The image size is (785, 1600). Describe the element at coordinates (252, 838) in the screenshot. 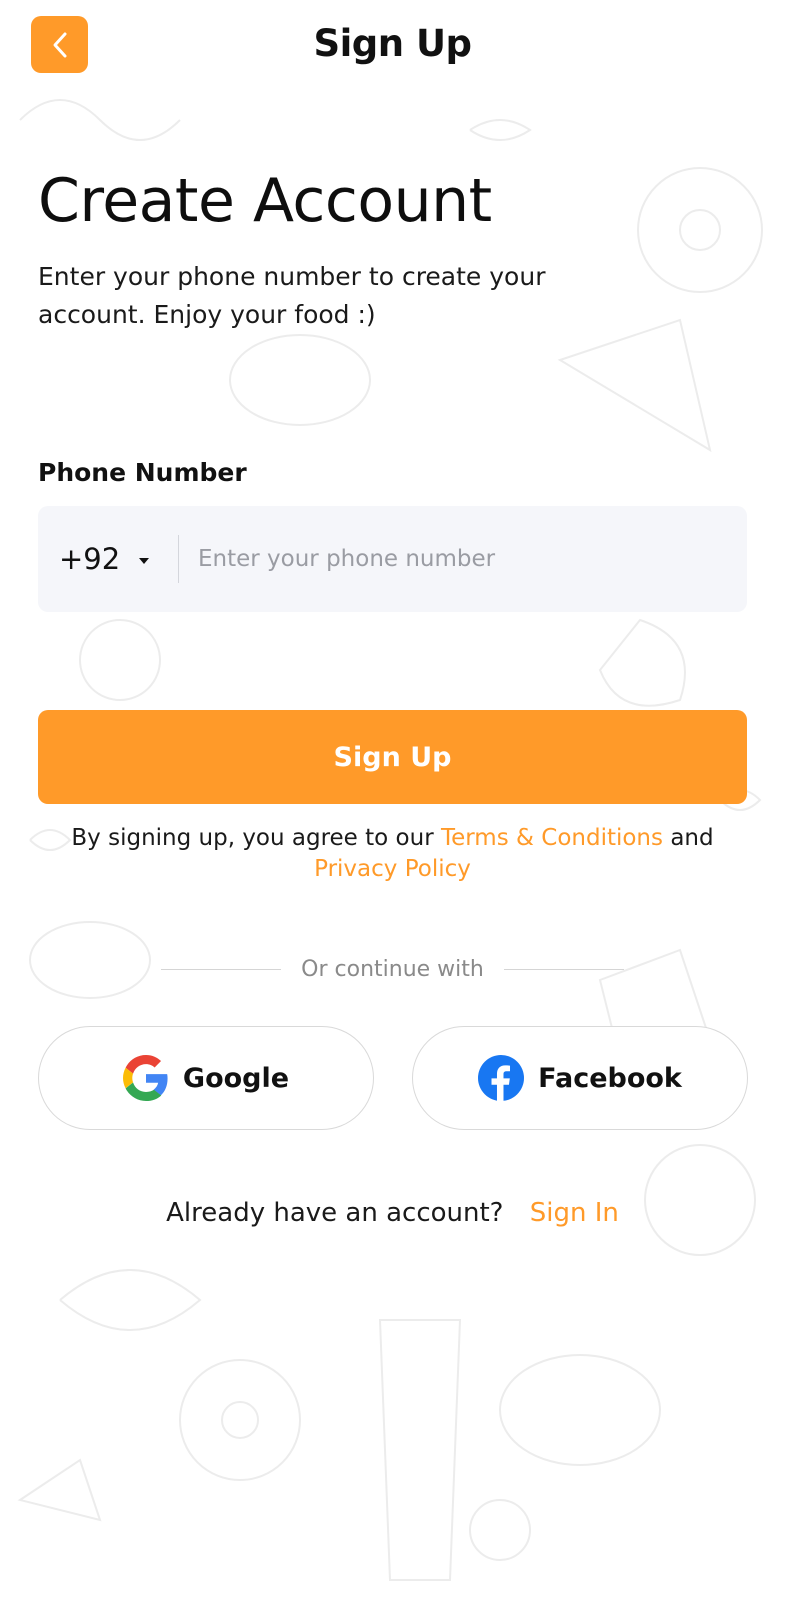

I see `terms-prefix: By signing up, you agree to our` at that location.